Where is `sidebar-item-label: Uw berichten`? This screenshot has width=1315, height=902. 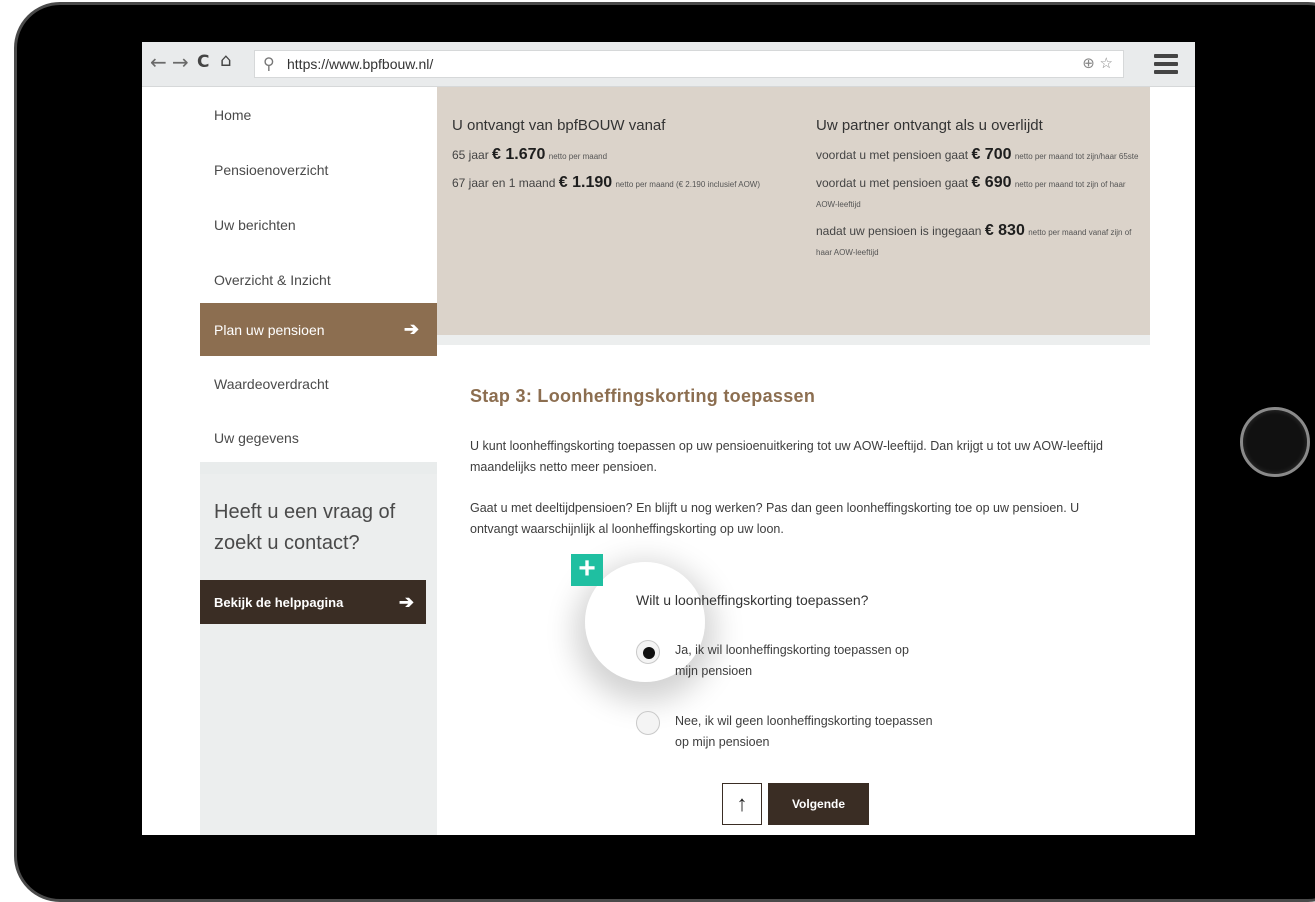
sidebar-item-label: Uw berichten is located at coordinates (255, 224).